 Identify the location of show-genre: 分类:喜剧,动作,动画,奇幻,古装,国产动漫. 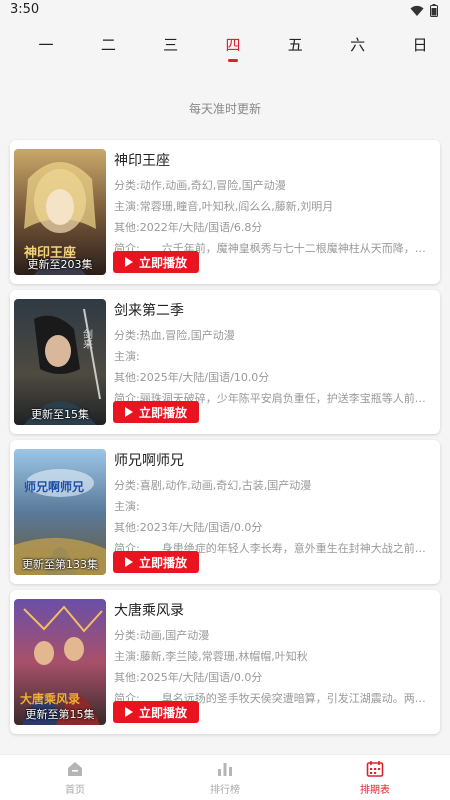
(213, 485).